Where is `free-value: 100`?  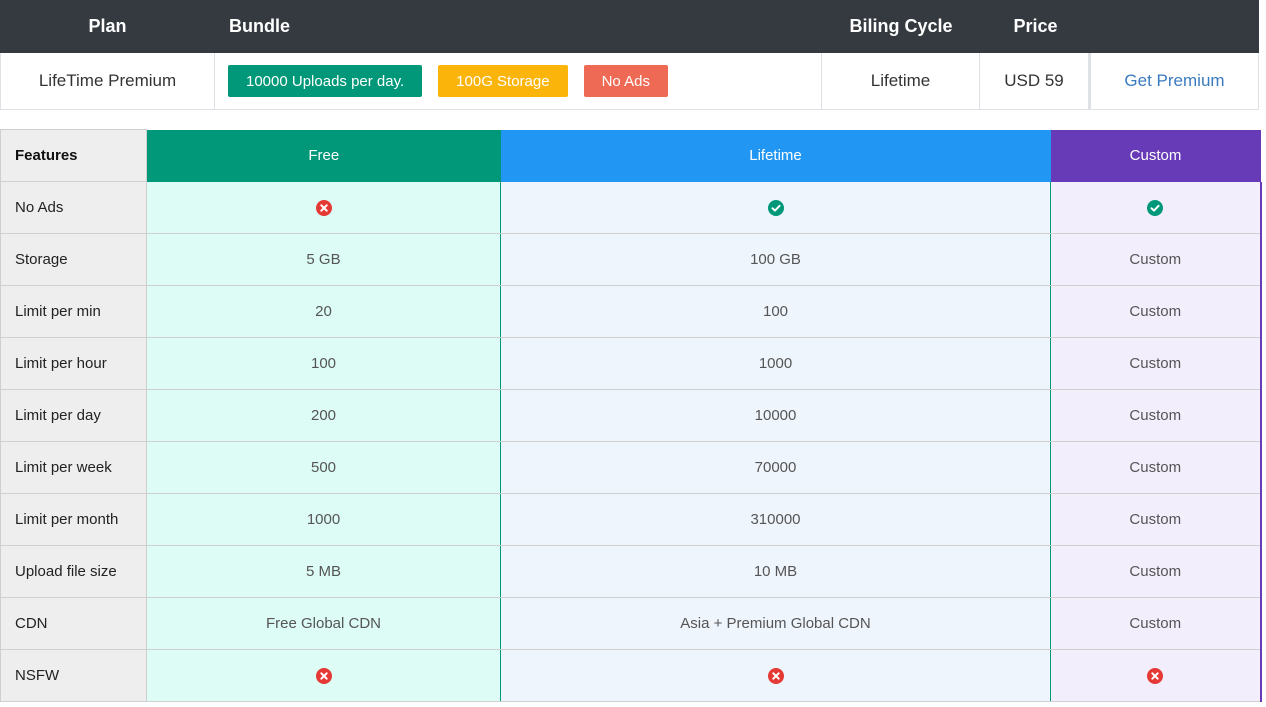 free-value: 100 is located at coordinates (323, 363).